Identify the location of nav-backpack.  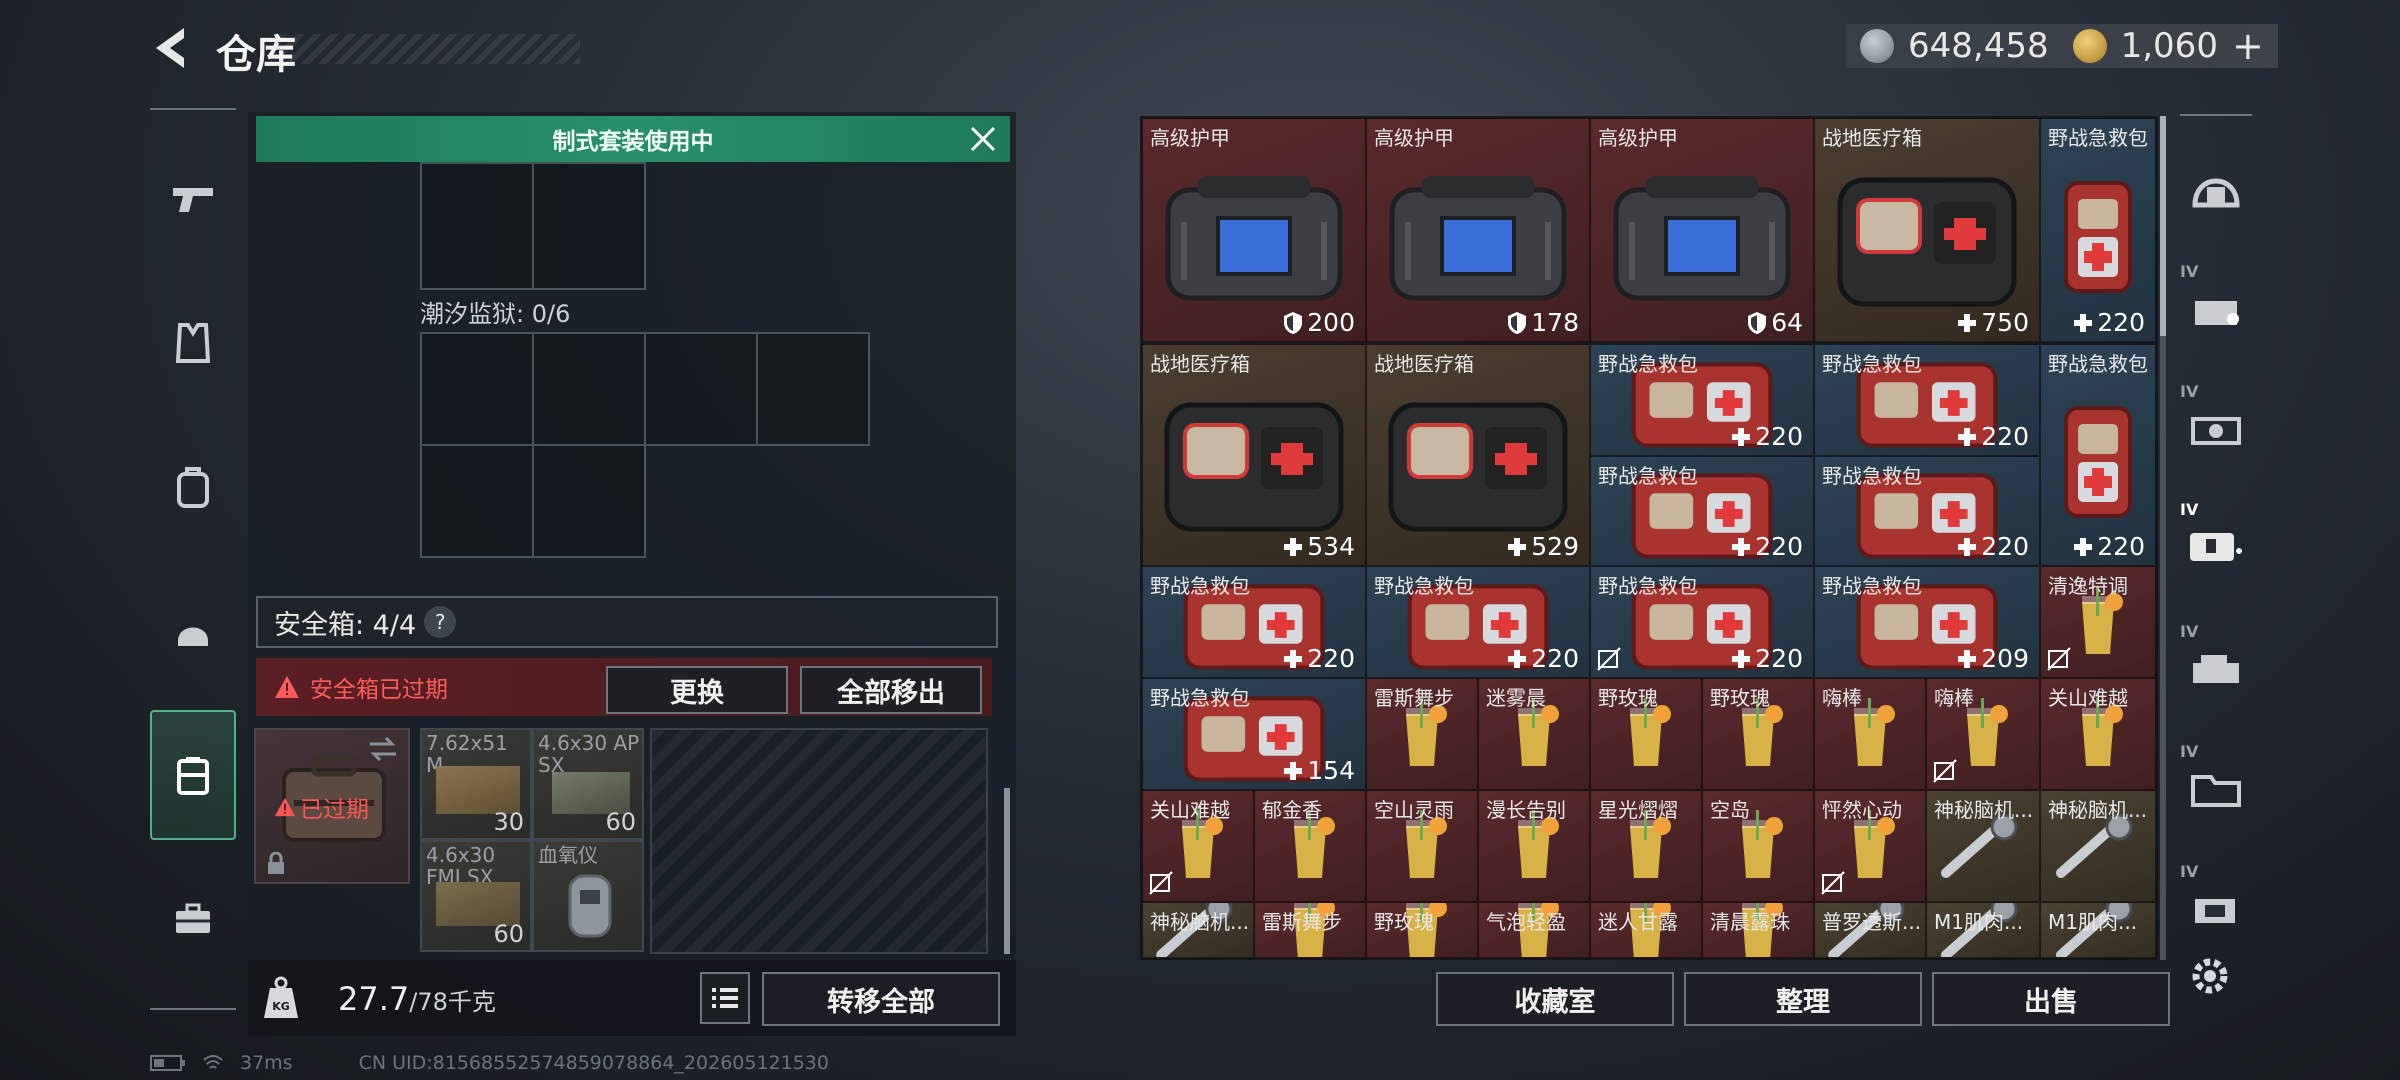
(193, 487).